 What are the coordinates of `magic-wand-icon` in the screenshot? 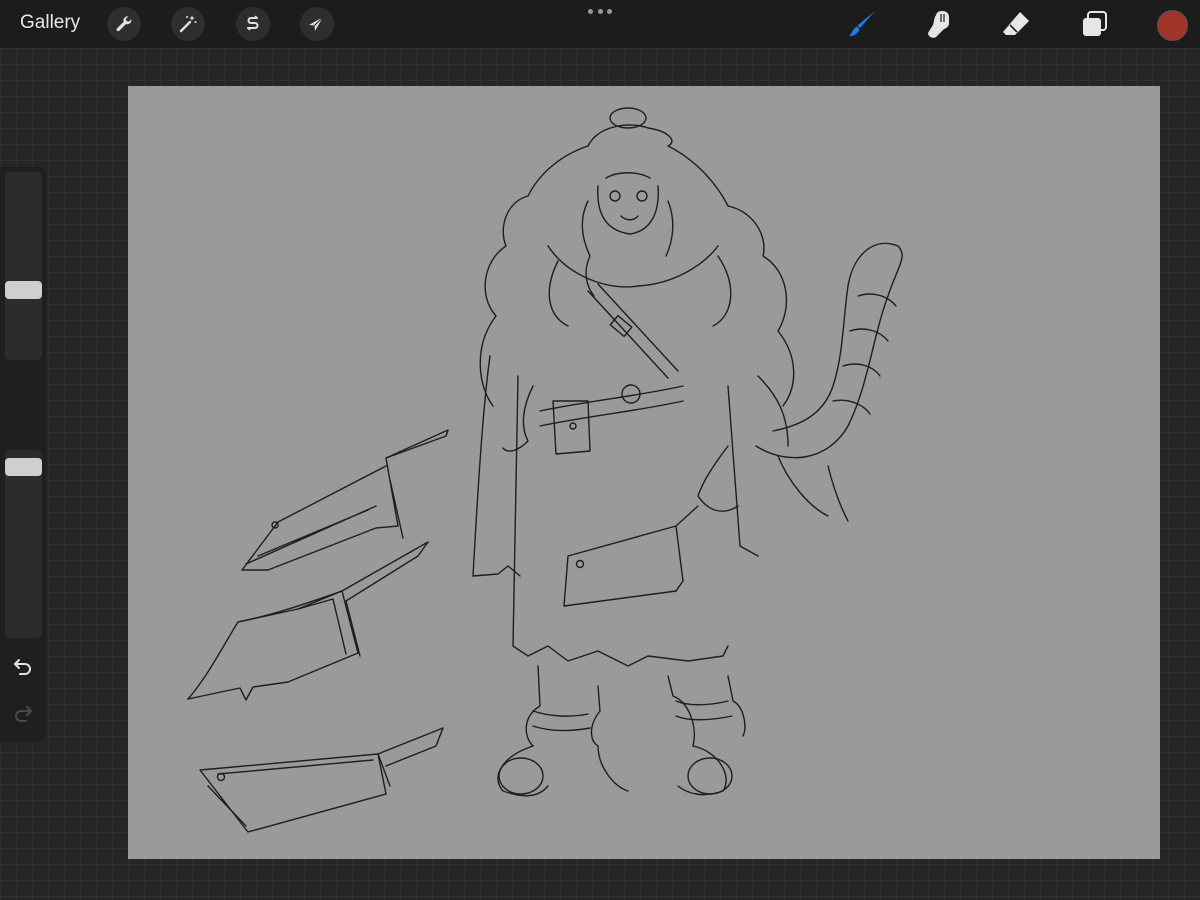 It's located at (188, 24).